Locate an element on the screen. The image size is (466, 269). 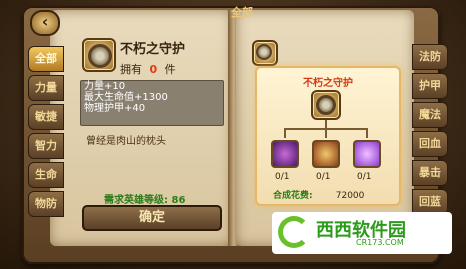
back-button: ‹ is located at coordinates (45, 23).